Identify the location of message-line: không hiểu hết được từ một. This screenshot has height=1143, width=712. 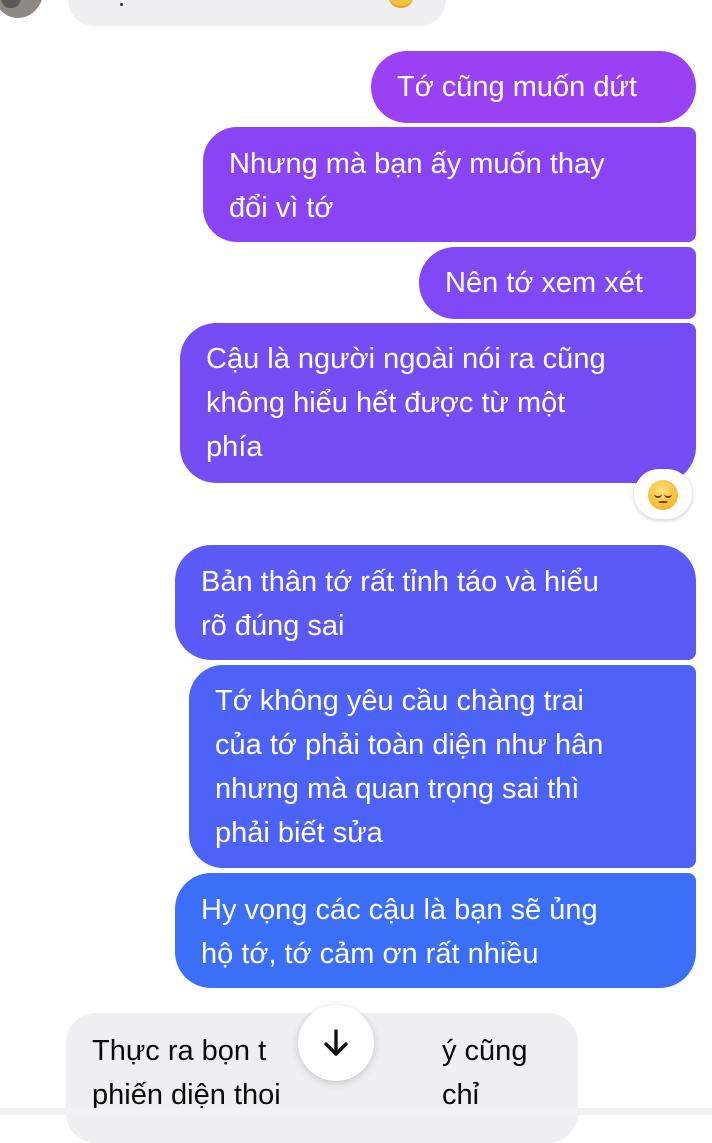
(386, 403).